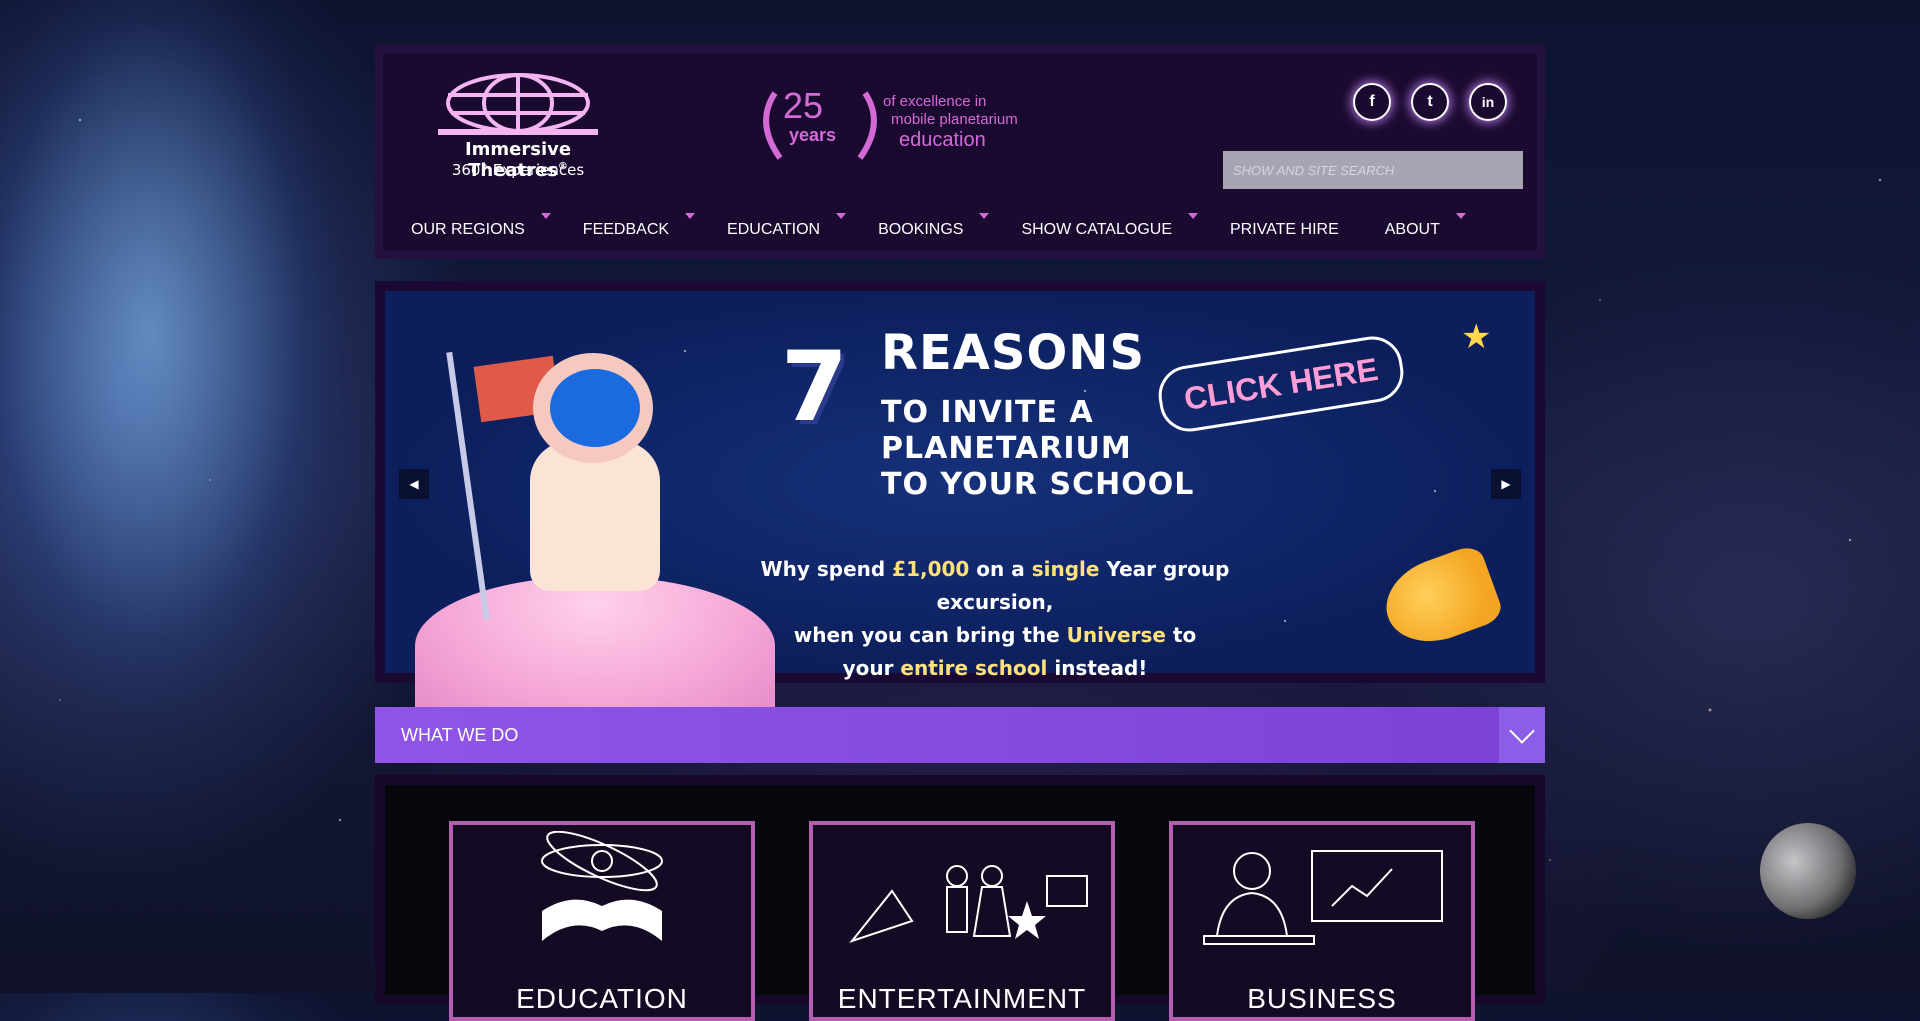  I want to click on accordion-toggle-button, so click(1522, 735).